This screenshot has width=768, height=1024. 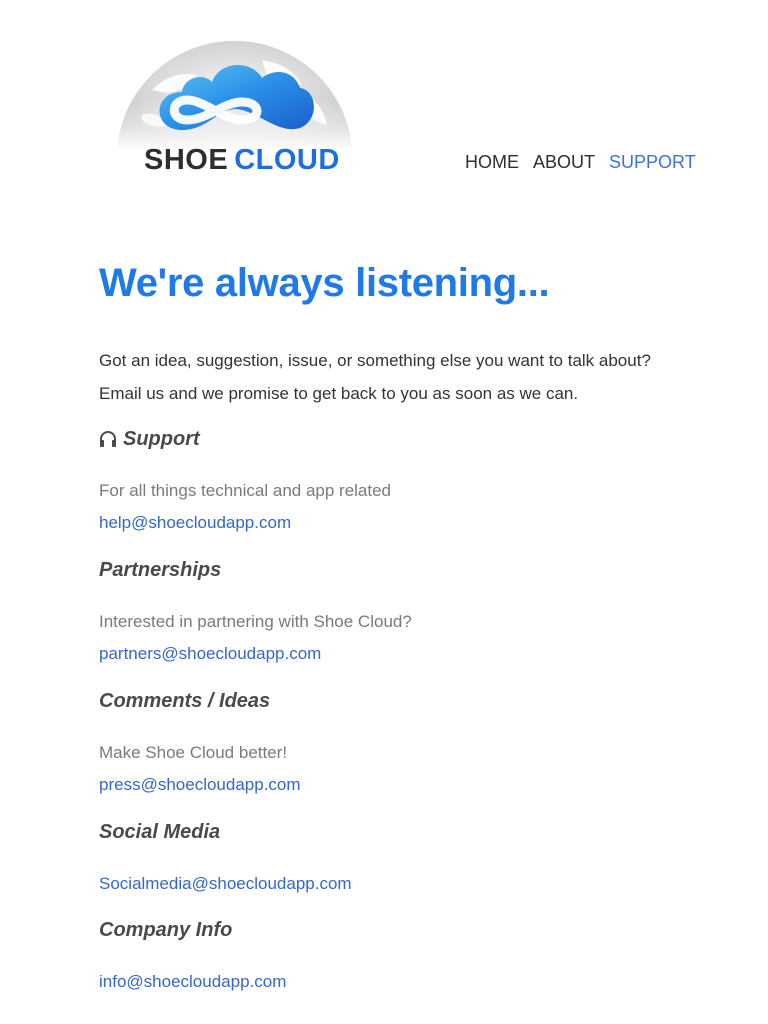 I want to click on logo-word-cloud: CLOUD, so click(x=287, y=160).